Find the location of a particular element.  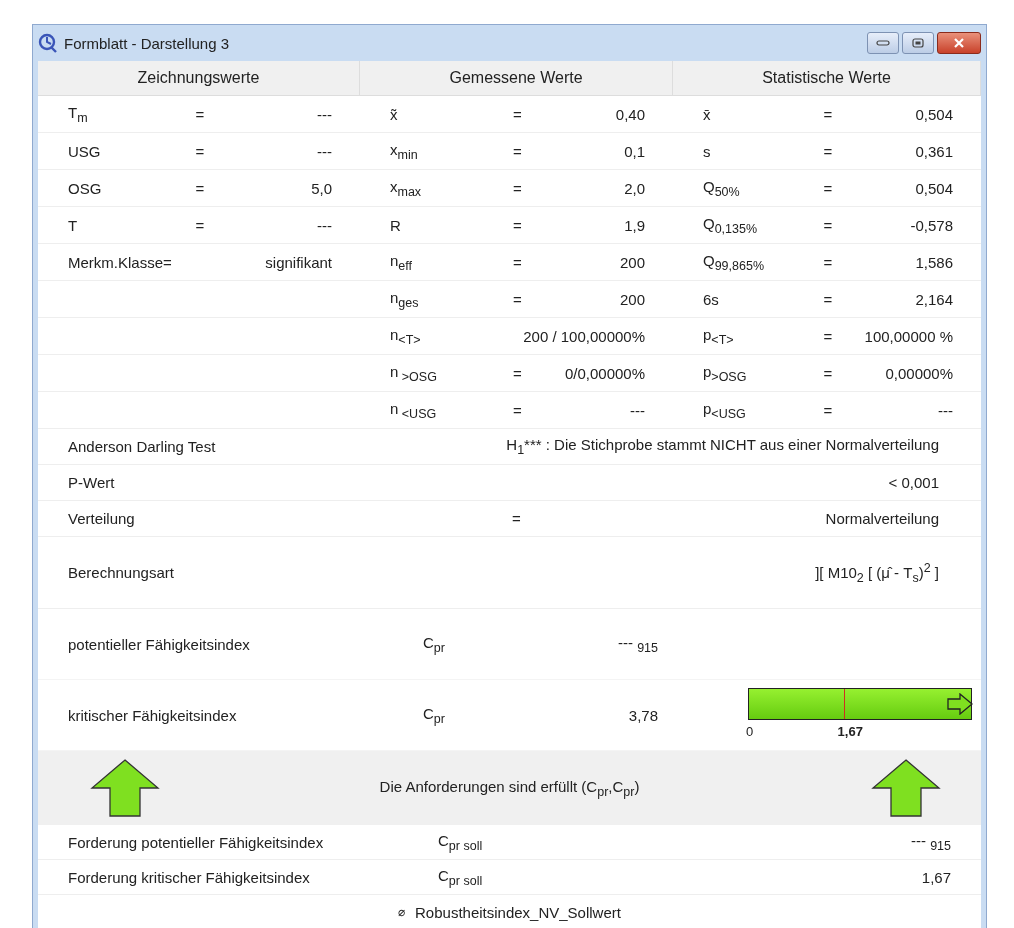

row-label: P-Wert is located at coordinates (91, 482).